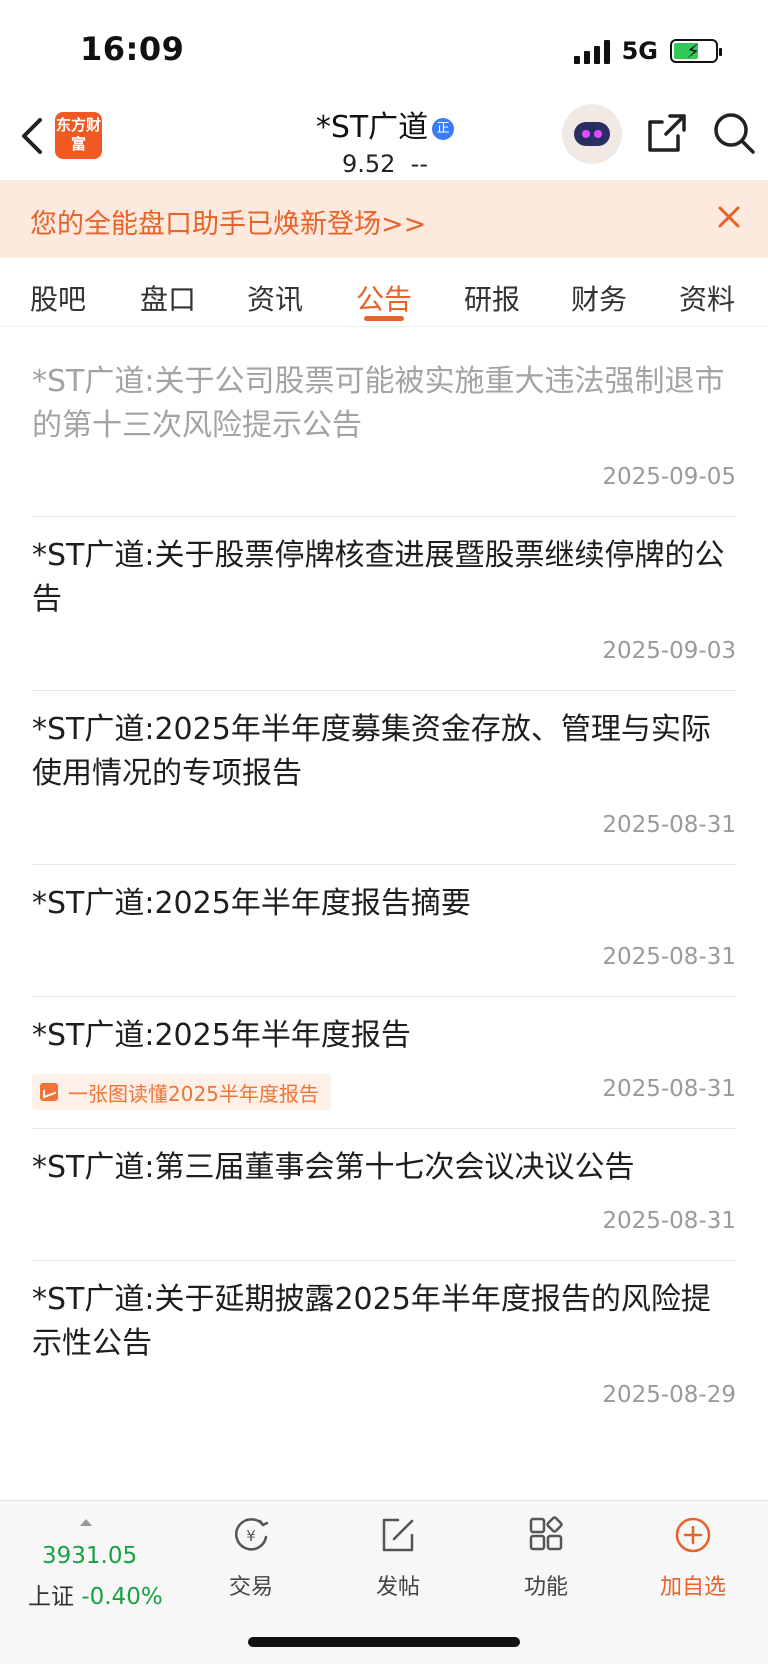 This screenshot has width=768, height=1664. Describe the element at coordinates (546, 1558) in the screenshot. I see `functions-button: 功能` at that location.